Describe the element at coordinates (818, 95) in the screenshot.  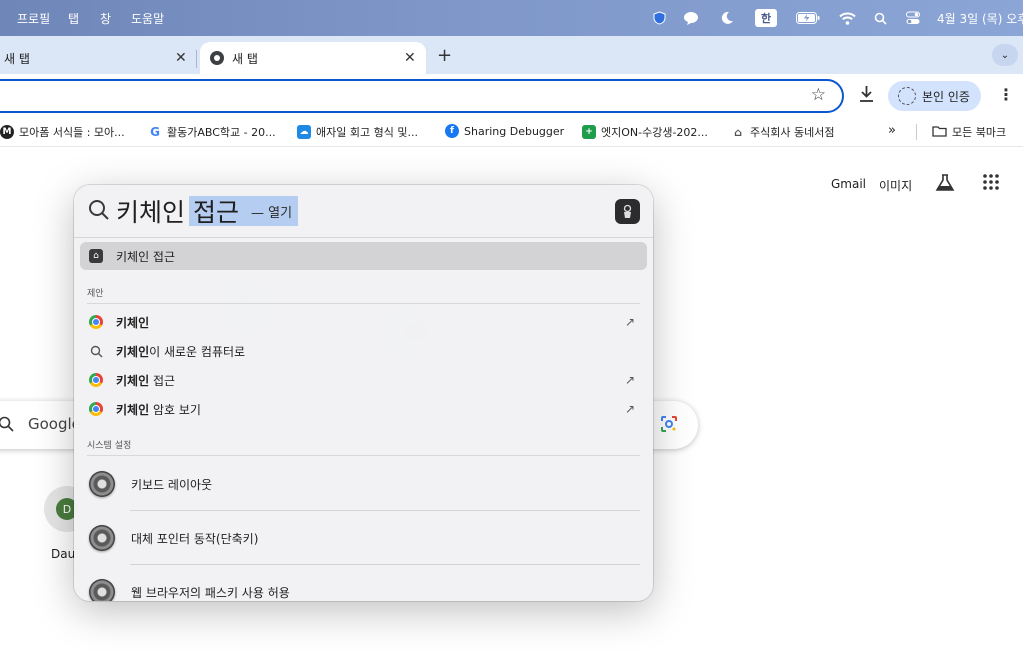
I see `star-icon: ☆` at that location.